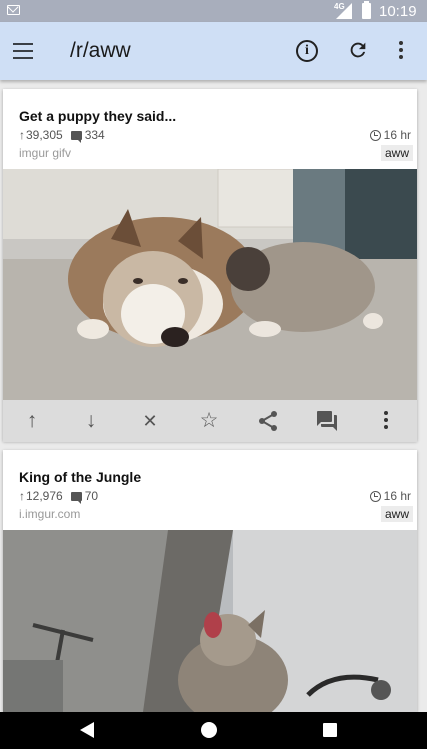  Describe the element at coordinates (307, 51) in the screenshot. I see `info-icon: i` at that location.